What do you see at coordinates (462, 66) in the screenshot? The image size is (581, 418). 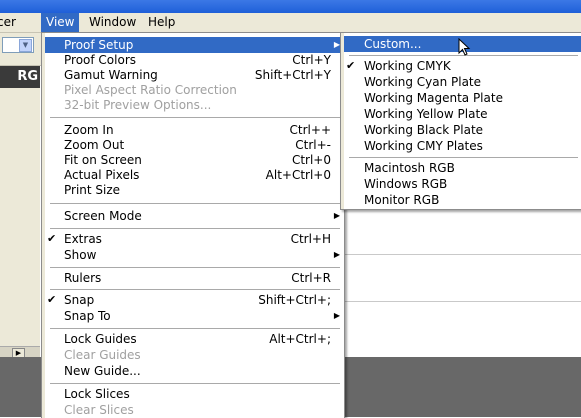 I see `submenu-item-working-cmyk: ✔ Working CMYK` at bounding box center [462, 66].